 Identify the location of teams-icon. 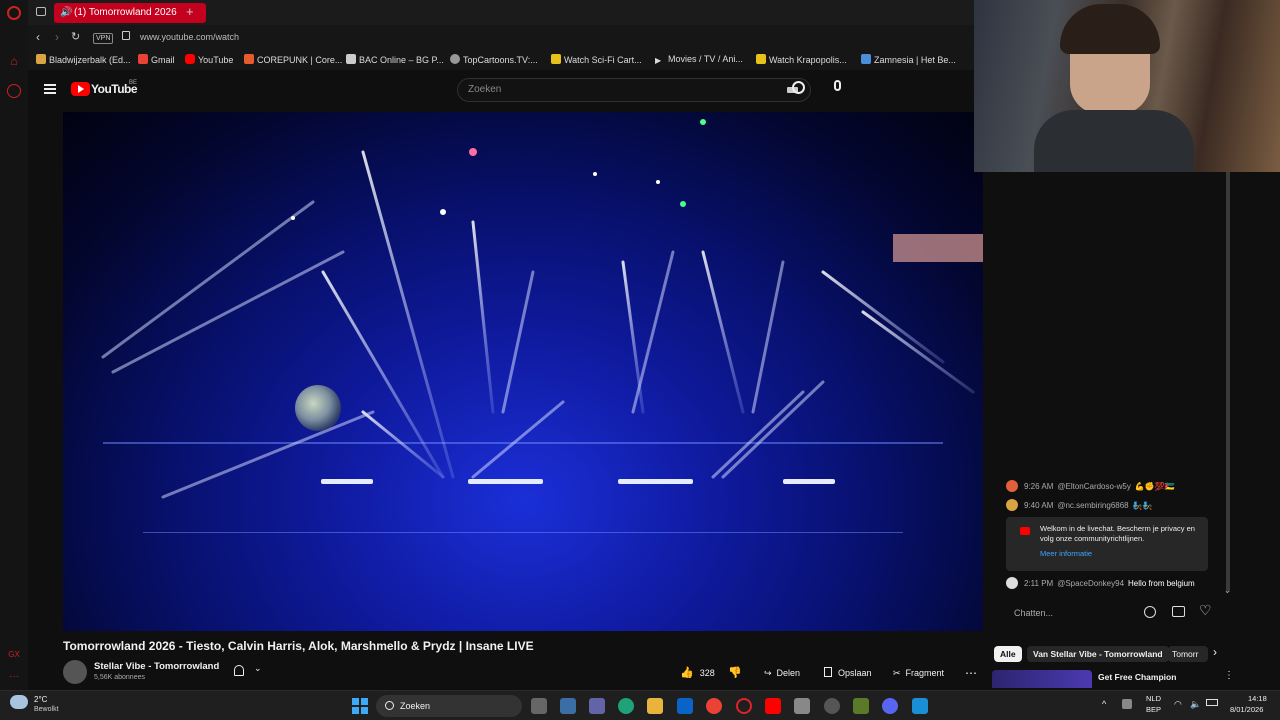
(597, 706).